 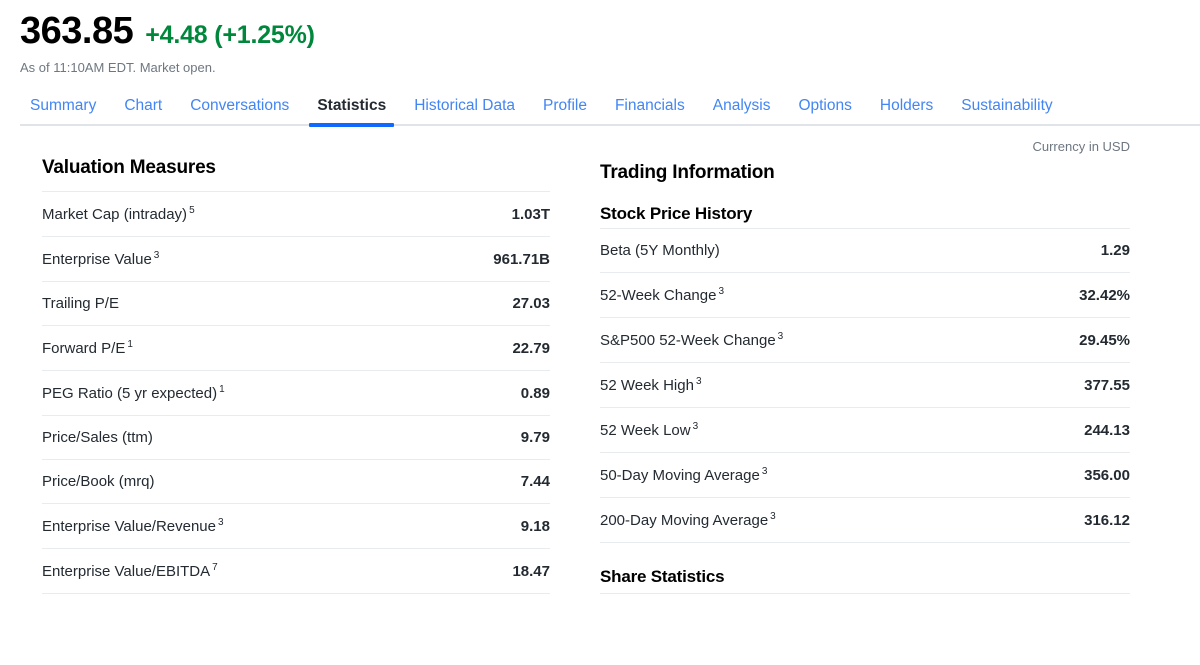 What do you see at coordinates (906, 112) in the screenshot?
I see `tab-holders: Holders` at bounding box center [906, 112].